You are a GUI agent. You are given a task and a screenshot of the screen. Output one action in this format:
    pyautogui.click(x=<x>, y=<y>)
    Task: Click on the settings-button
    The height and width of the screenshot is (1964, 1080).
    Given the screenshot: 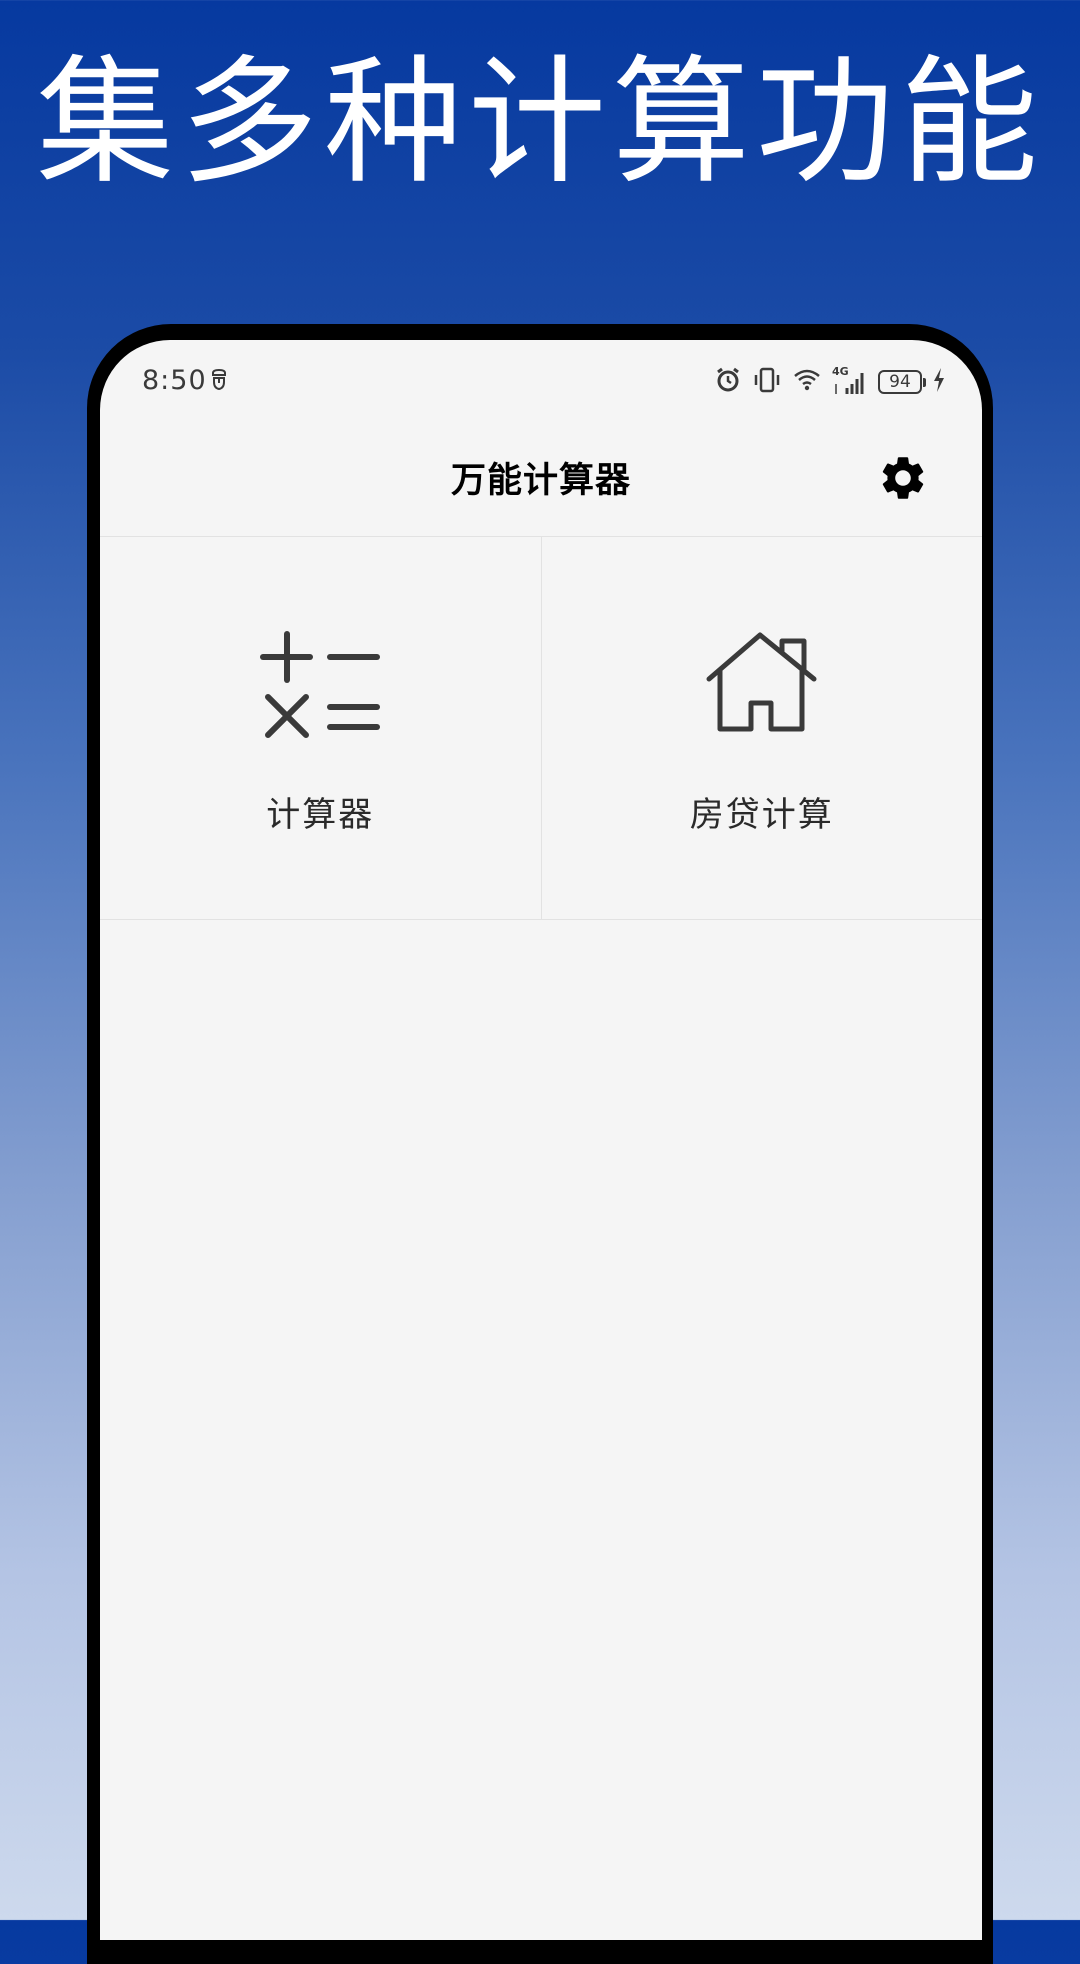 What is the action you would take?
    pyautogui.click(x=903, y=480)
    